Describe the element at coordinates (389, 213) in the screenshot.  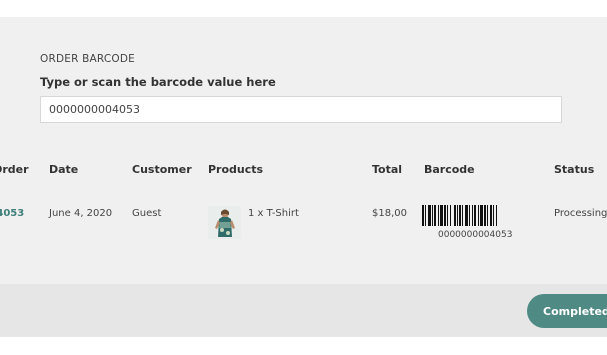
I see `order-total: $18,00` at that location.